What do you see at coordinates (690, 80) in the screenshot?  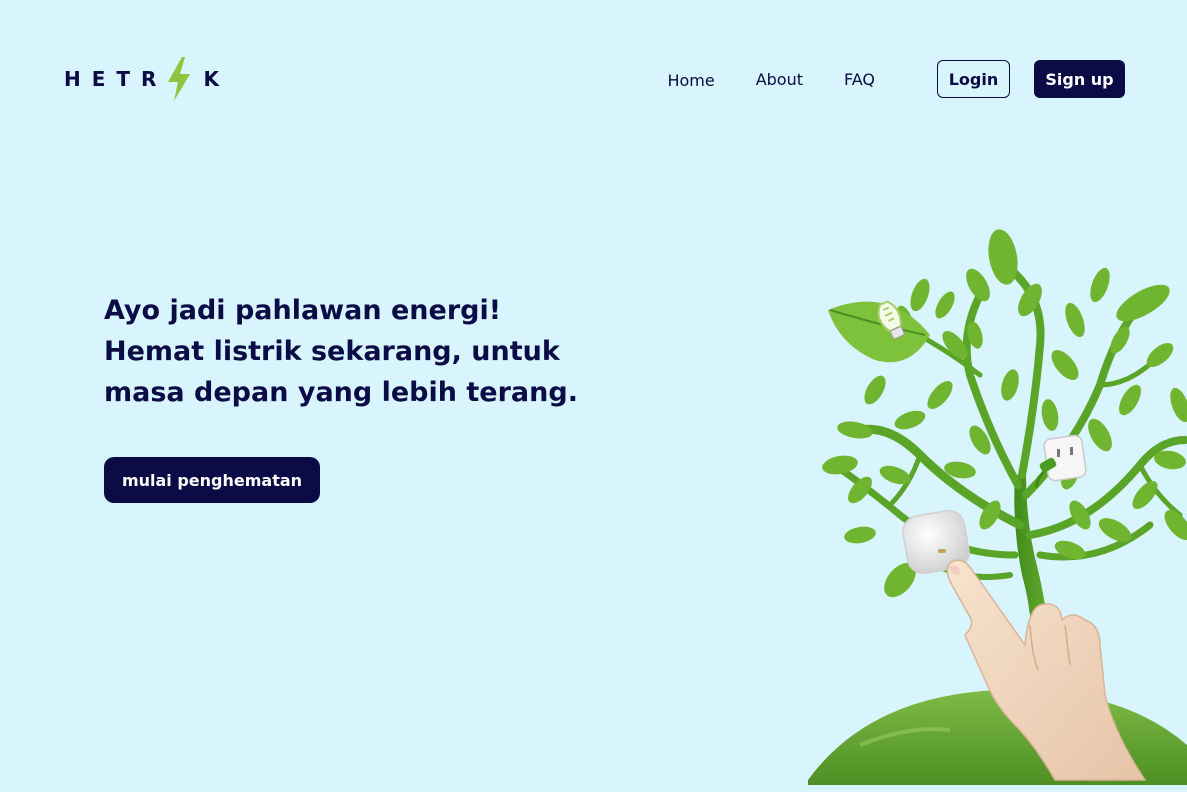 I see `nav-link-home: Home` at bounding box center [690, 80].